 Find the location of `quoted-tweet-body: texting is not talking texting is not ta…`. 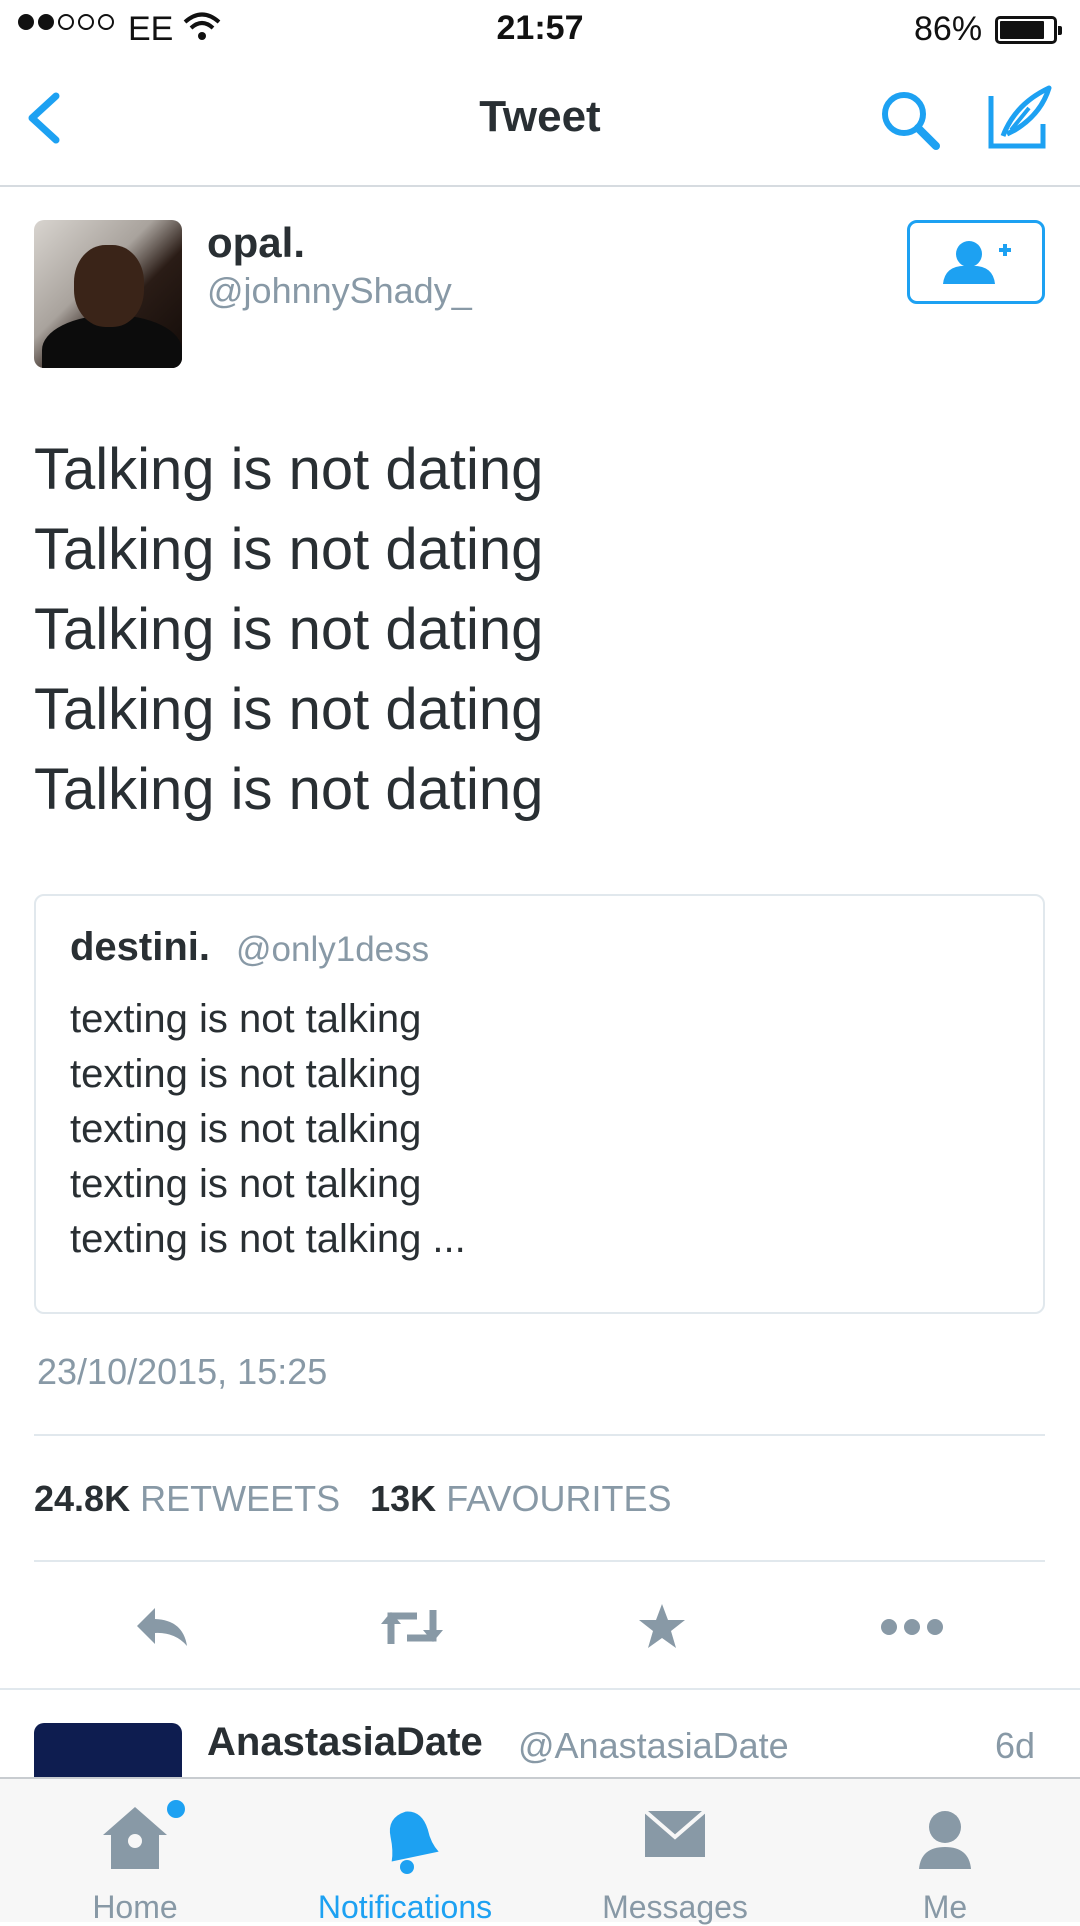

quoted-tweet-body: texting is not talking texting is not ta… is located at coordinates (268, 1129).